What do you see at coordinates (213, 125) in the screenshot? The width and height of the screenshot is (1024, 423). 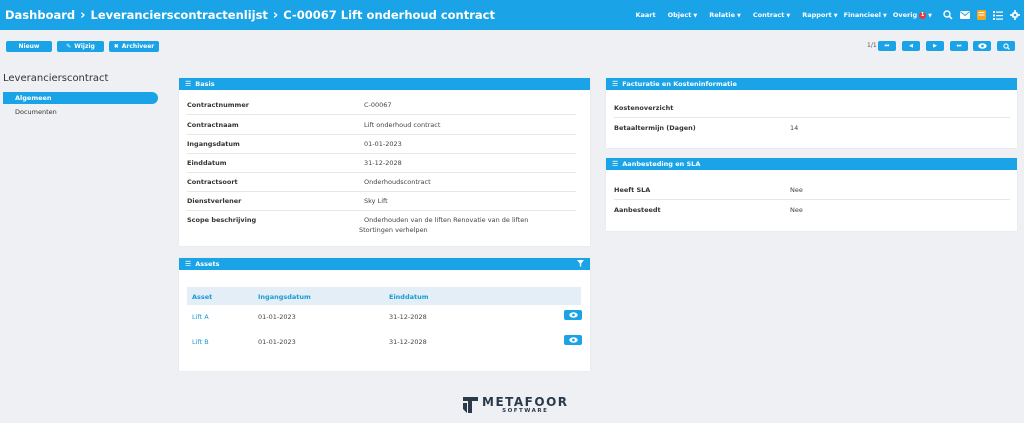 I see `field-label: Contractnaam` at bounding box center [213, 125].